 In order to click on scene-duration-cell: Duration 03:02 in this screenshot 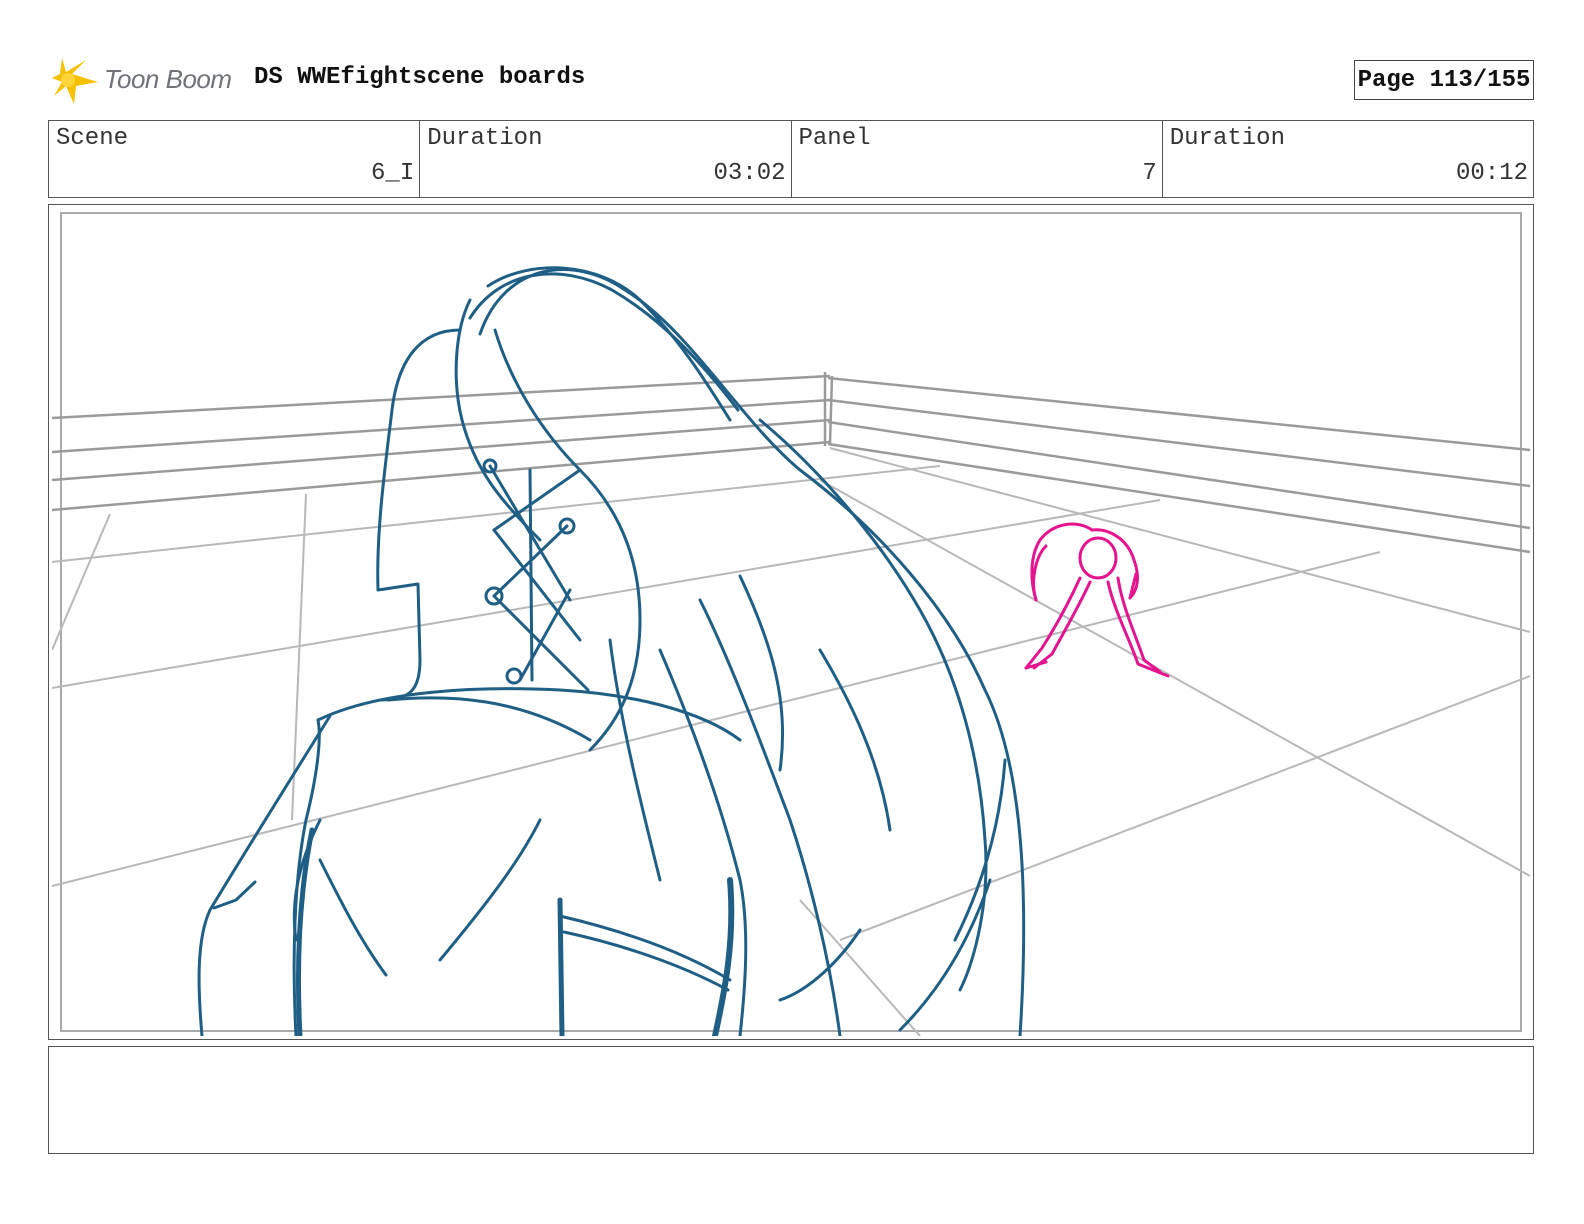, I will do `click(606, 159)`.